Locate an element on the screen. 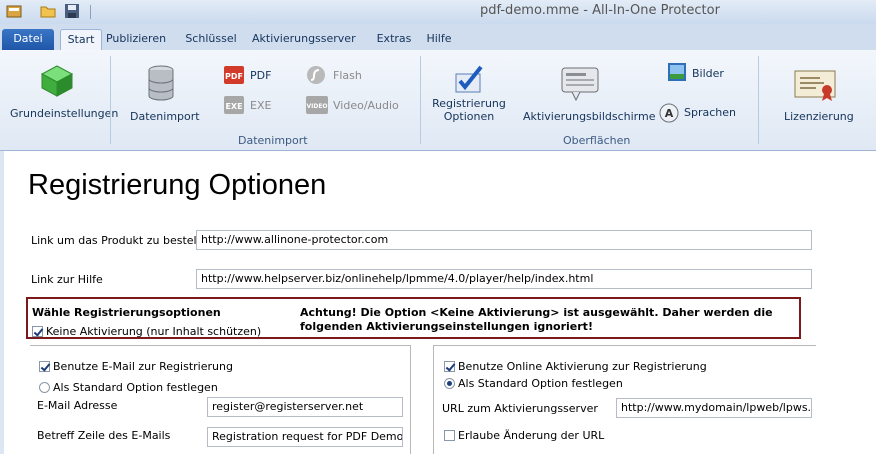 The image size is (876, 454). left-border is located at coordinates (2, 302).